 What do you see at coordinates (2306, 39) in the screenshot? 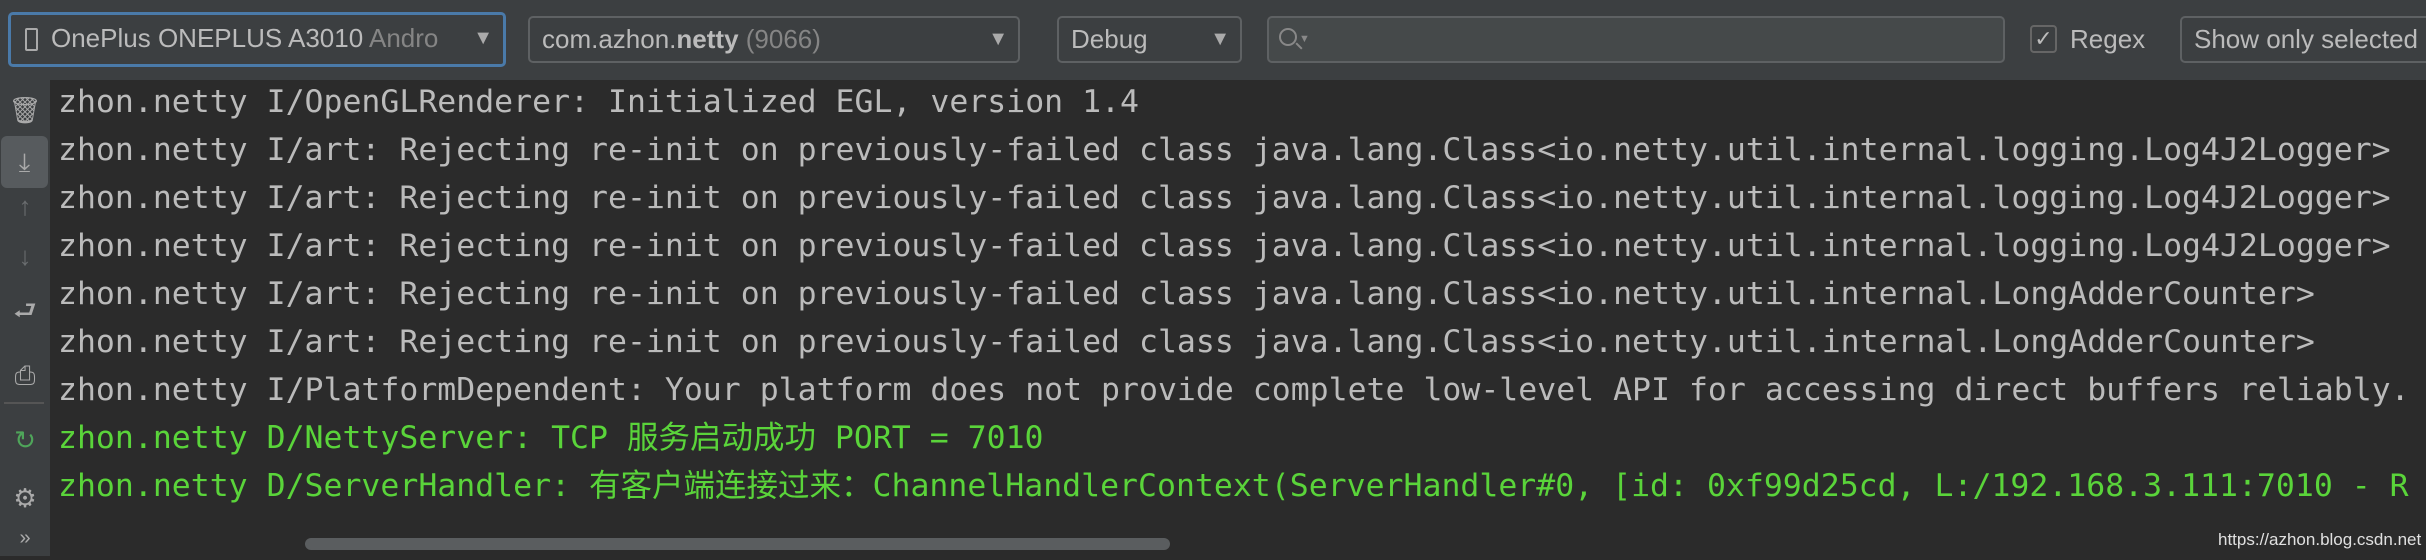
I see `filter-value: Show only selected` at bounding box center [2306, 39].